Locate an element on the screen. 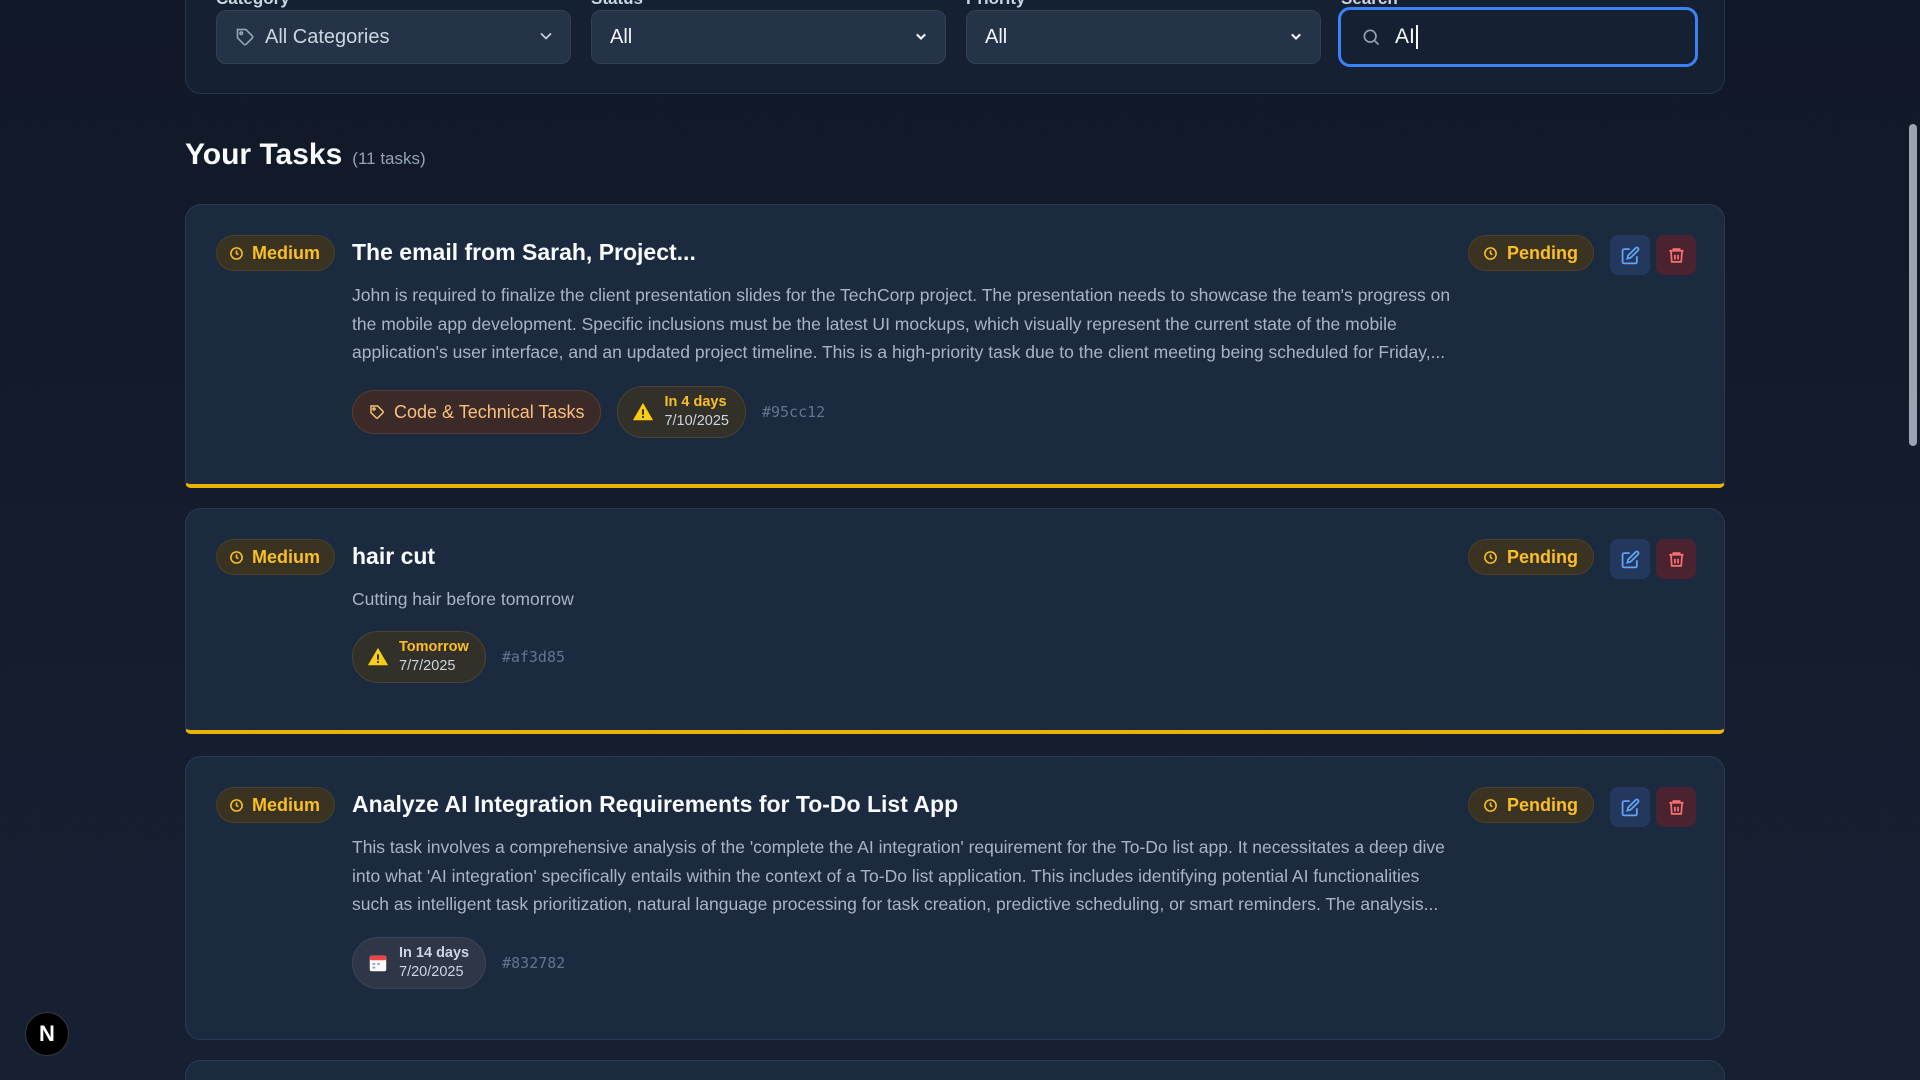 The width and height of the screenshot is (1920, 1080). category-label: Code & Technical Tasks is located at coordinates (489, 411).